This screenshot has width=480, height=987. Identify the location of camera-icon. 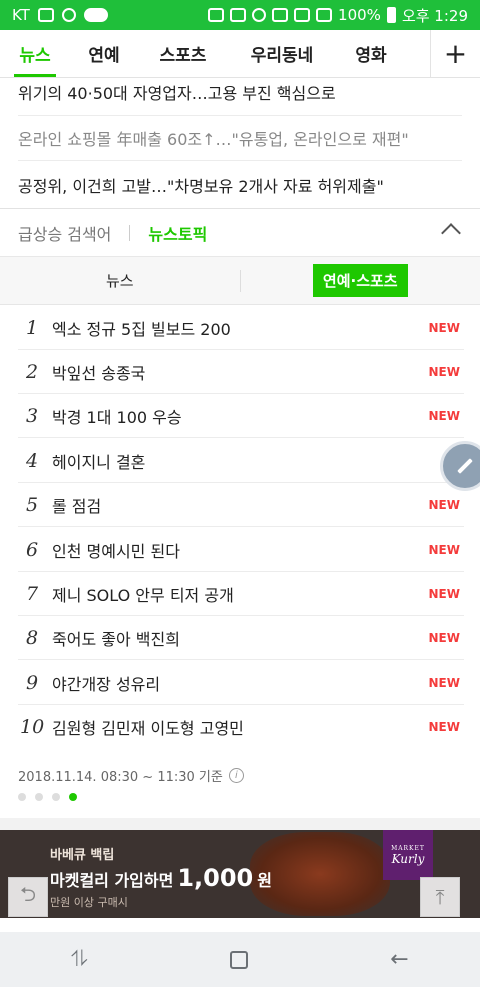
(68, 15).